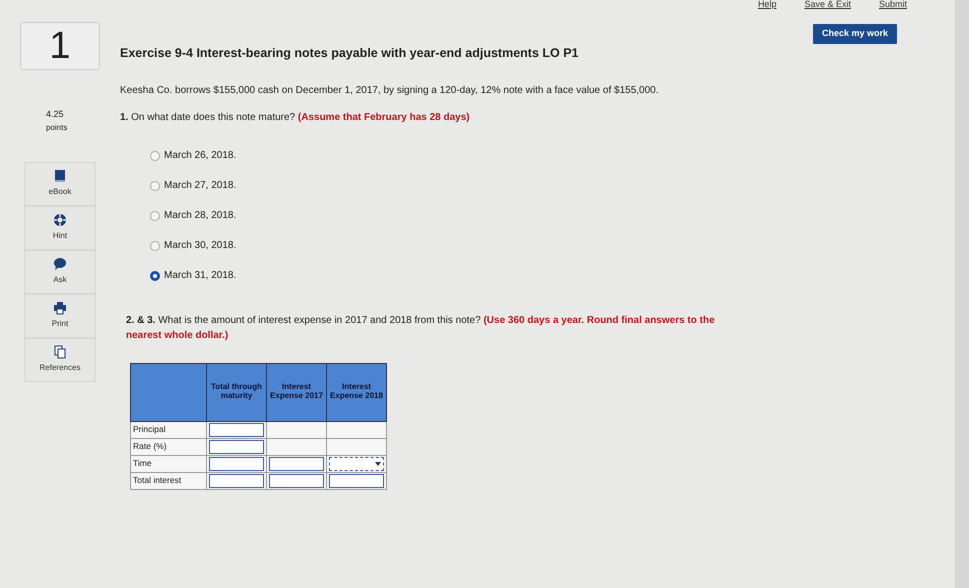  What do you see at coordinates (552, 275) in the screenshot?
I see `answer-option: March 31, 2018.` at bounding box center [552, 275].